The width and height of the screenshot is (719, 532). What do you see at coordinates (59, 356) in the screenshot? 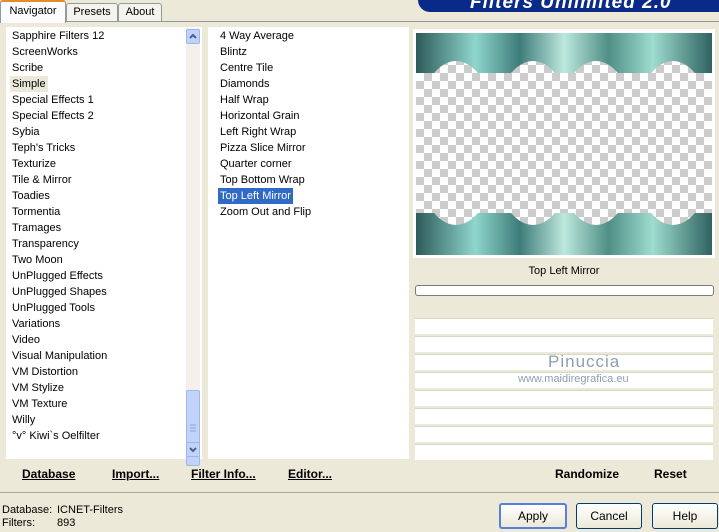
I see `category-item: Visual Manipulation` at bounding box center [59, 356].